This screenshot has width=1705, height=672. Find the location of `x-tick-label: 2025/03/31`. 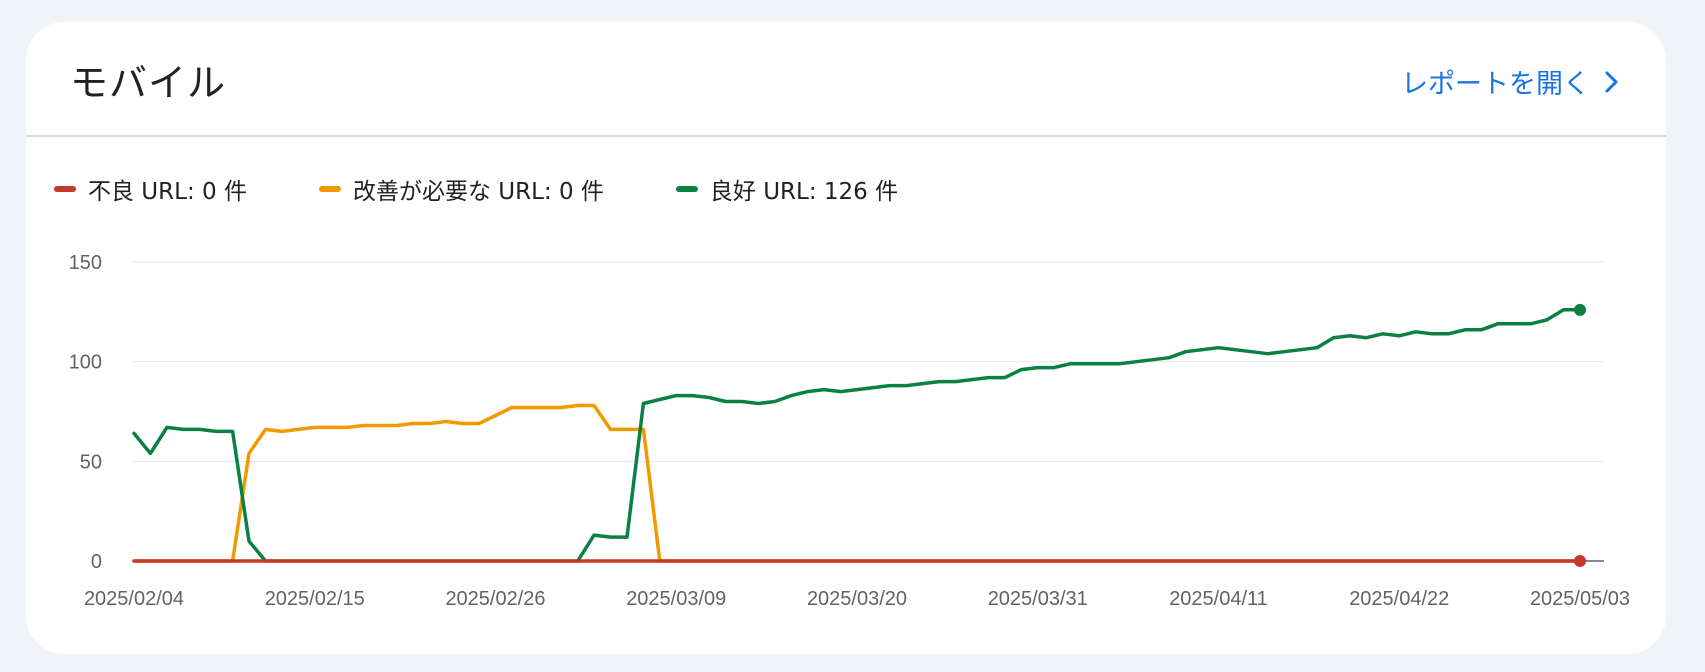

x-tick-label: 2025/03/31 is located at coordinates (1038, 599).